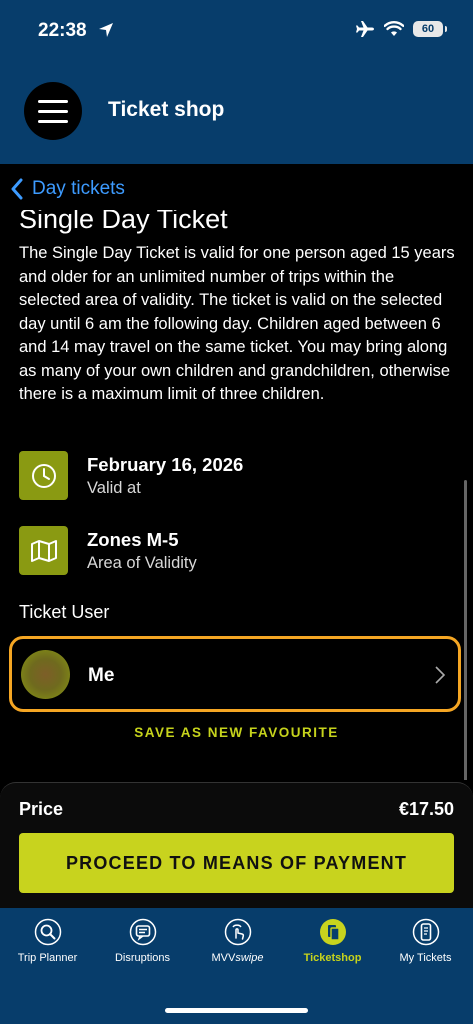 The height and width of the screenshot is (1024, 473). I want to click on chevron-right-icon, so click(440, 675).